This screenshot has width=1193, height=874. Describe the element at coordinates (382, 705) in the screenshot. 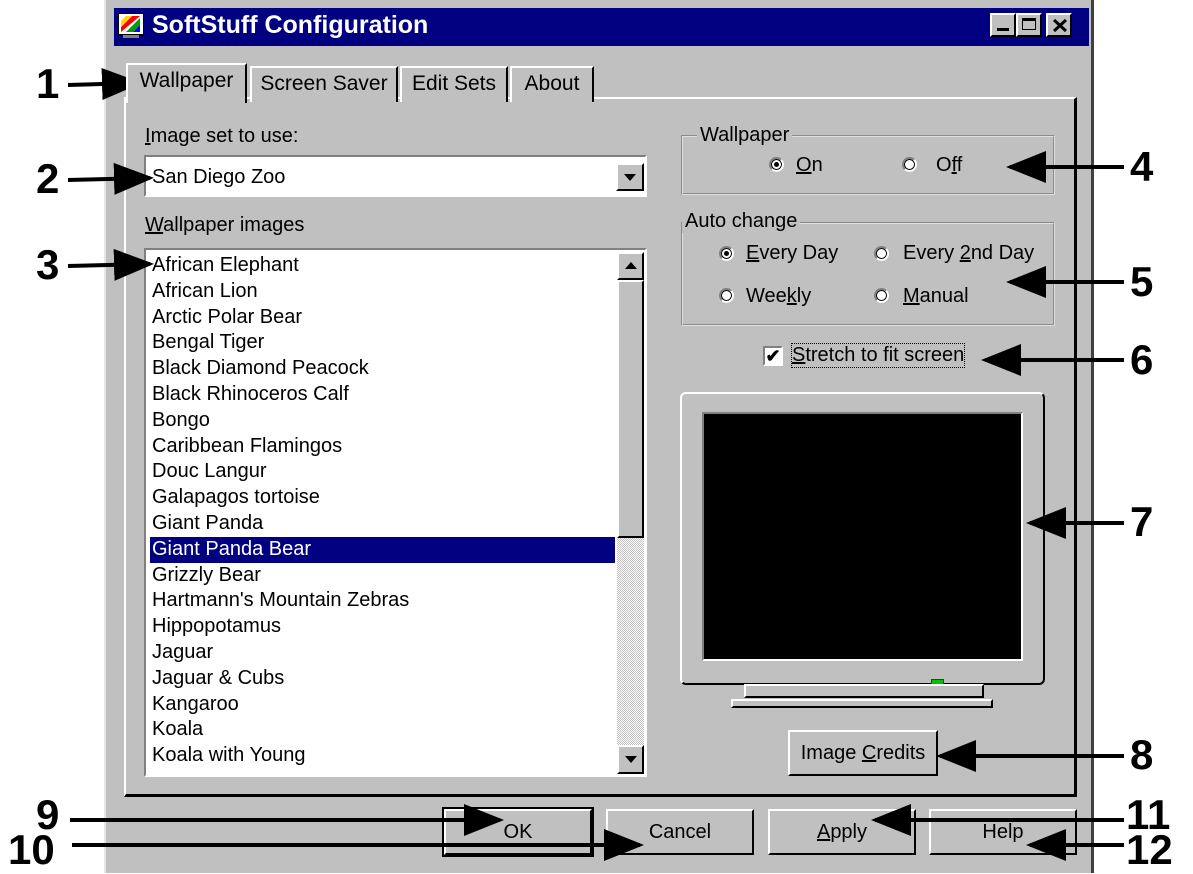

I see `list-item: Kangaroo` at that location.